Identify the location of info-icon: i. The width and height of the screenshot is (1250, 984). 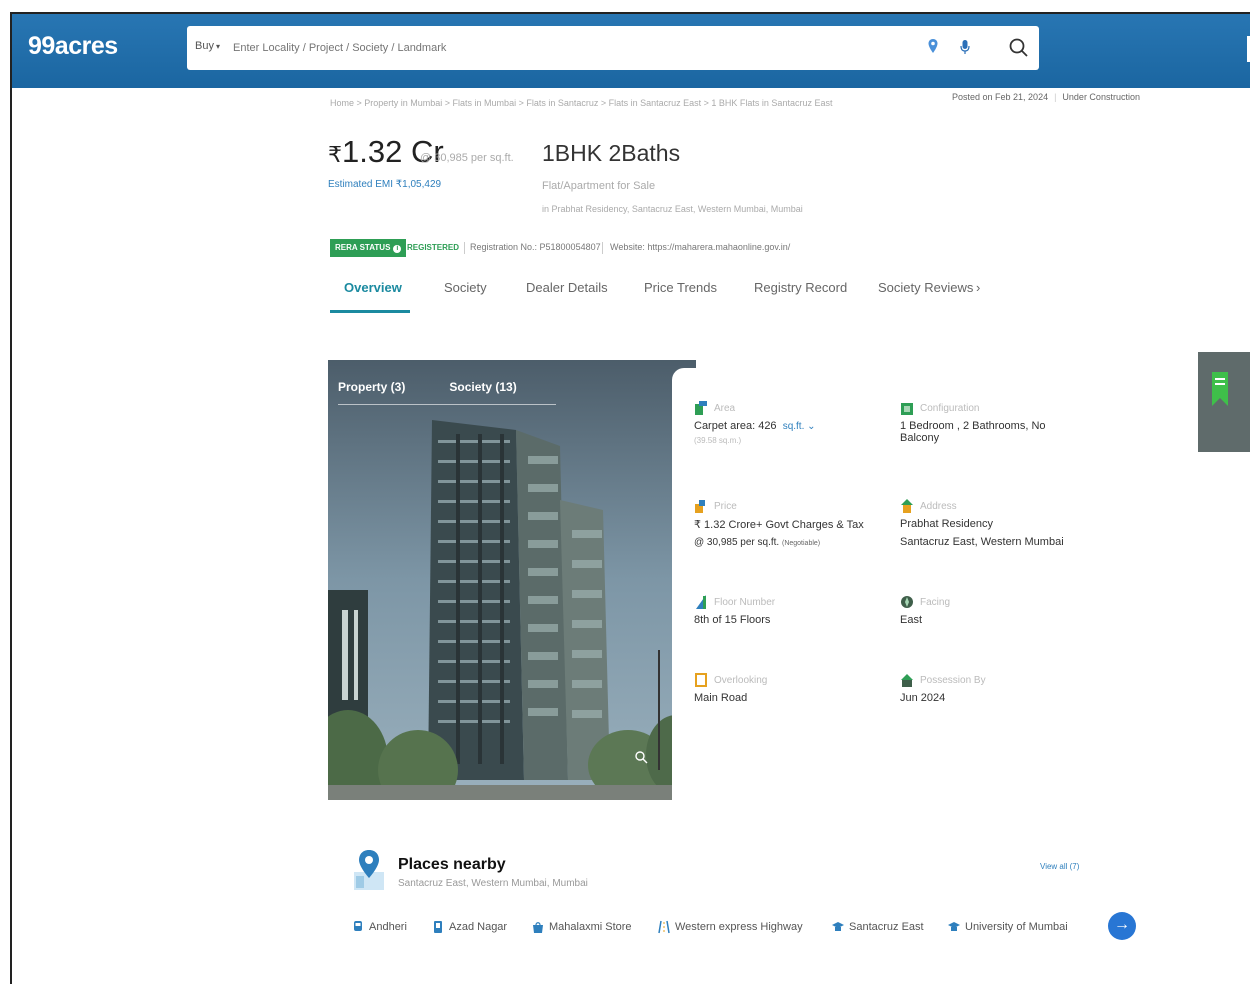
(397, 249).